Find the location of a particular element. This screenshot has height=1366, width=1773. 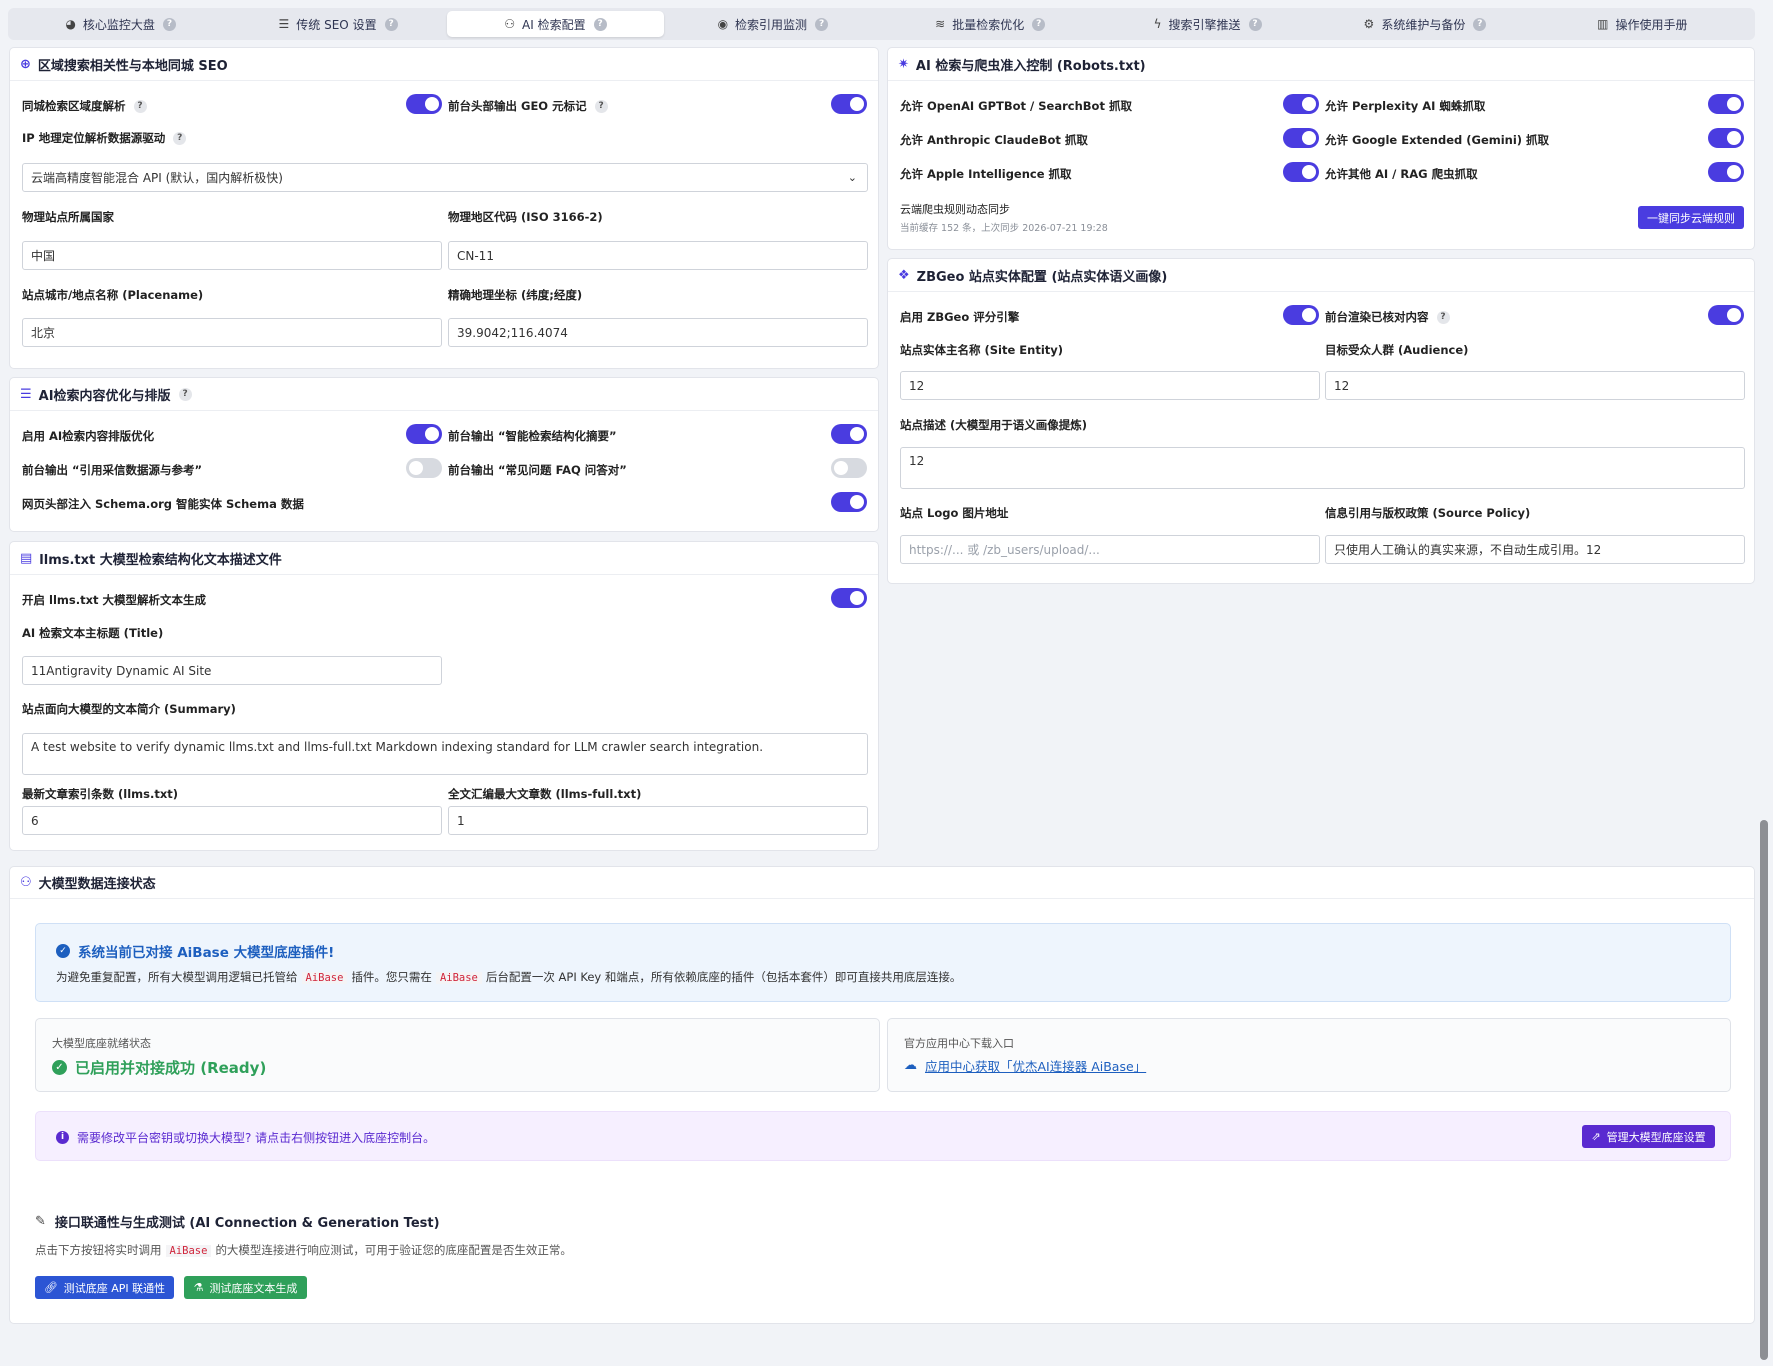

robot-perplexity-label: 允许 Perplexity AI 蜘蛛抓取 is located at coordinates (1405, 106).